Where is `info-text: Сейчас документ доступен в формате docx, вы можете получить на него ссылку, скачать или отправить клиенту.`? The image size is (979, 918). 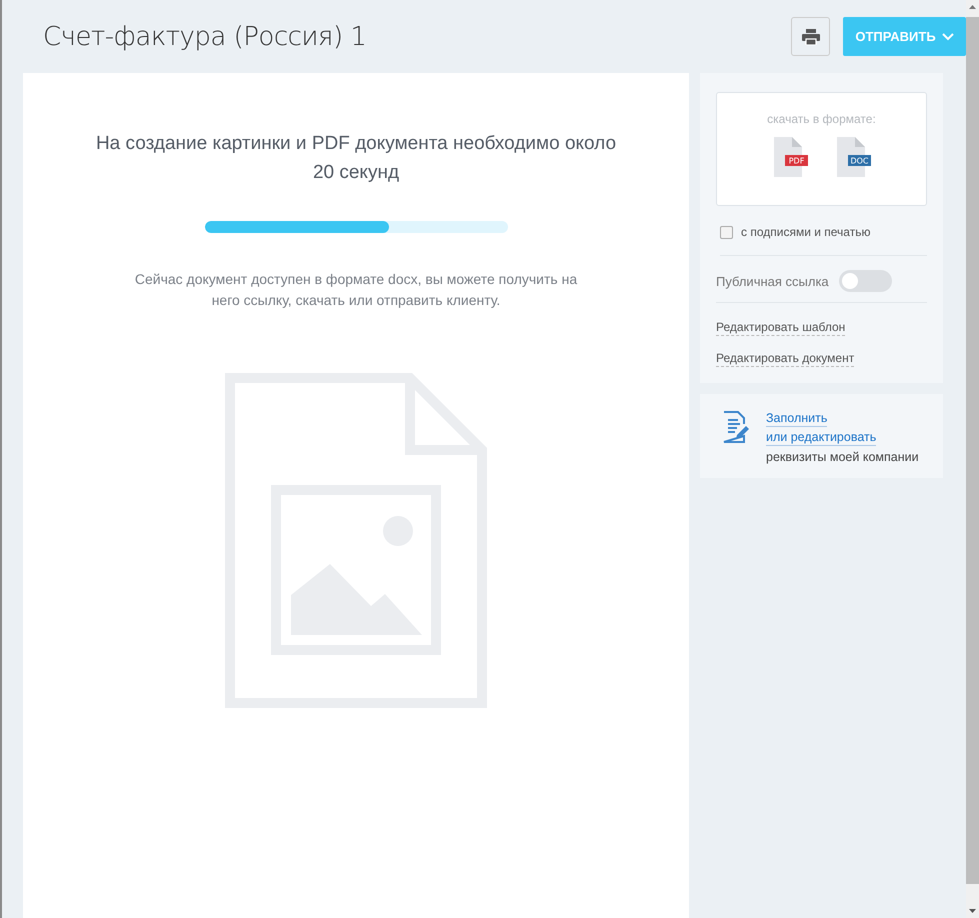
info-text: Сейчас документ доступен в формате docx, вы можете получить на него ссылку, скачать или отправить клиенту. is located at coordinates (356, 290).